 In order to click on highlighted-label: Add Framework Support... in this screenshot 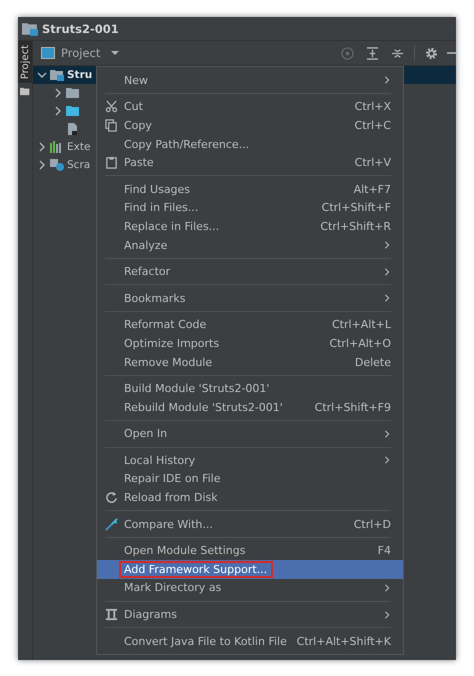, I will do `click(196, 569)`.